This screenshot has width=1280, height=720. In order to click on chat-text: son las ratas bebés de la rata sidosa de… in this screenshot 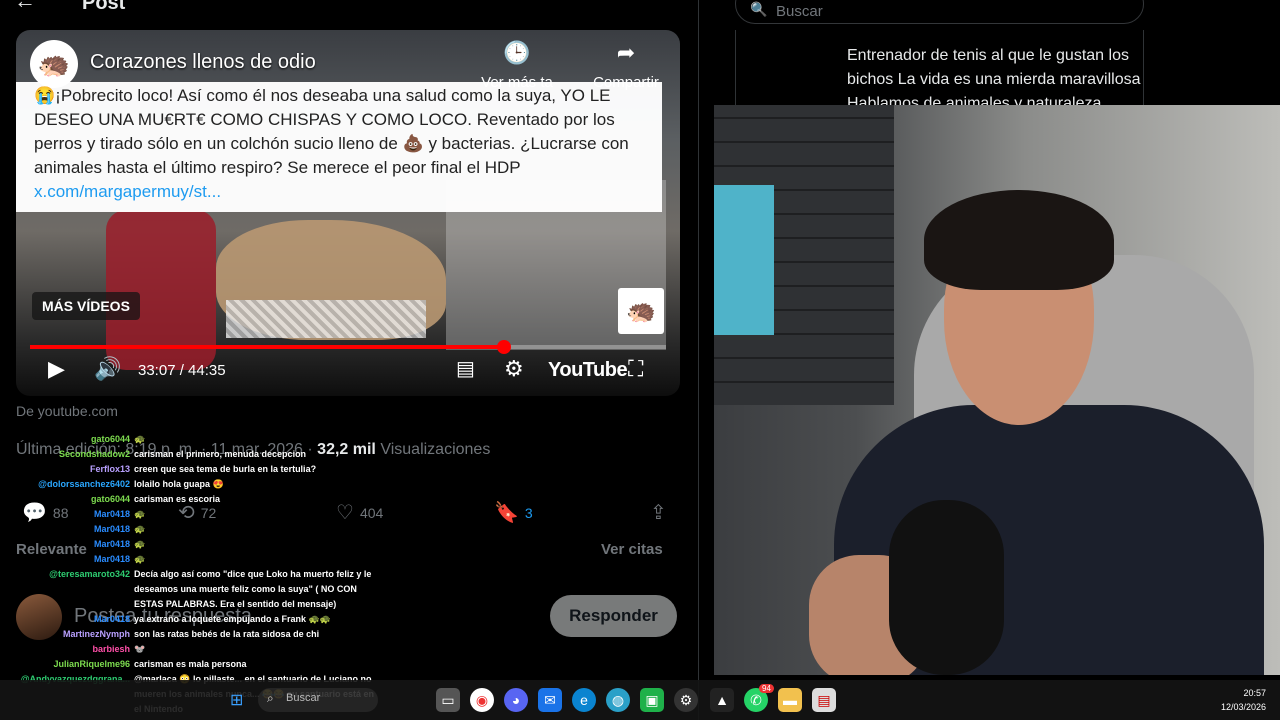, I will do `click(227, 634)`.